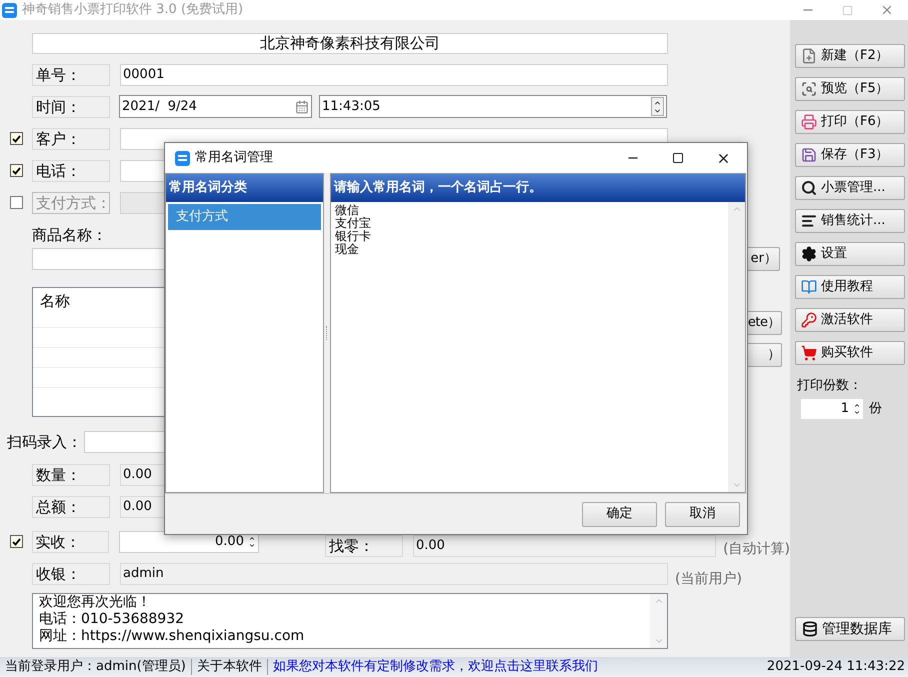 The height and width of the screenshot is (677, 908). What do you see at coordinates (538, 188) in the screenshot?
I see `terms-header: 请输入常用名词，一个名词占一行。` at bounding box center [538, 188].